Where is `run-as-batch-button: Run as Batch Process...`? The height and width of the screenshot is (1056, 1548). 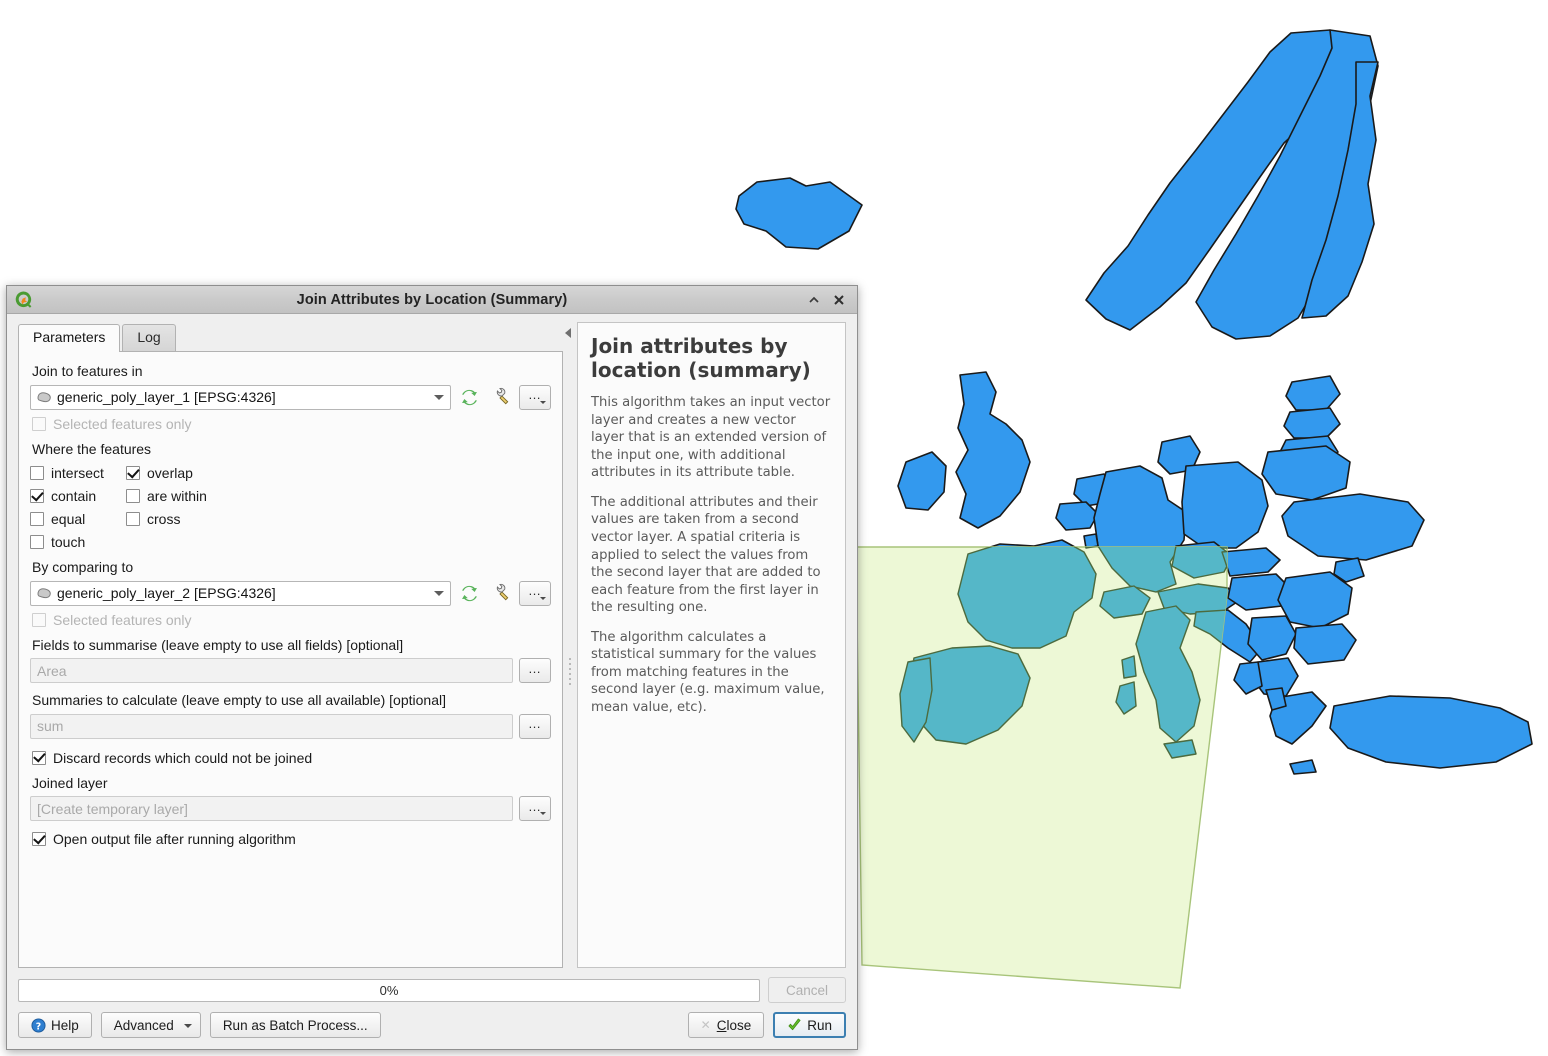
run-as-batch-button: Run as Batch Process... is located at coordinates (295, 1025).